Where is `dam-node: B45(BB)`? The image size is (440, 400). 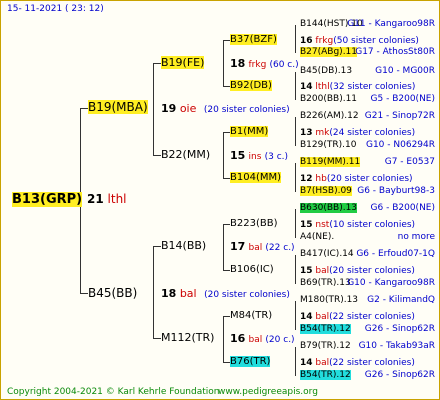 dam-node: B45(BB) is located at coordinates (112, 293).